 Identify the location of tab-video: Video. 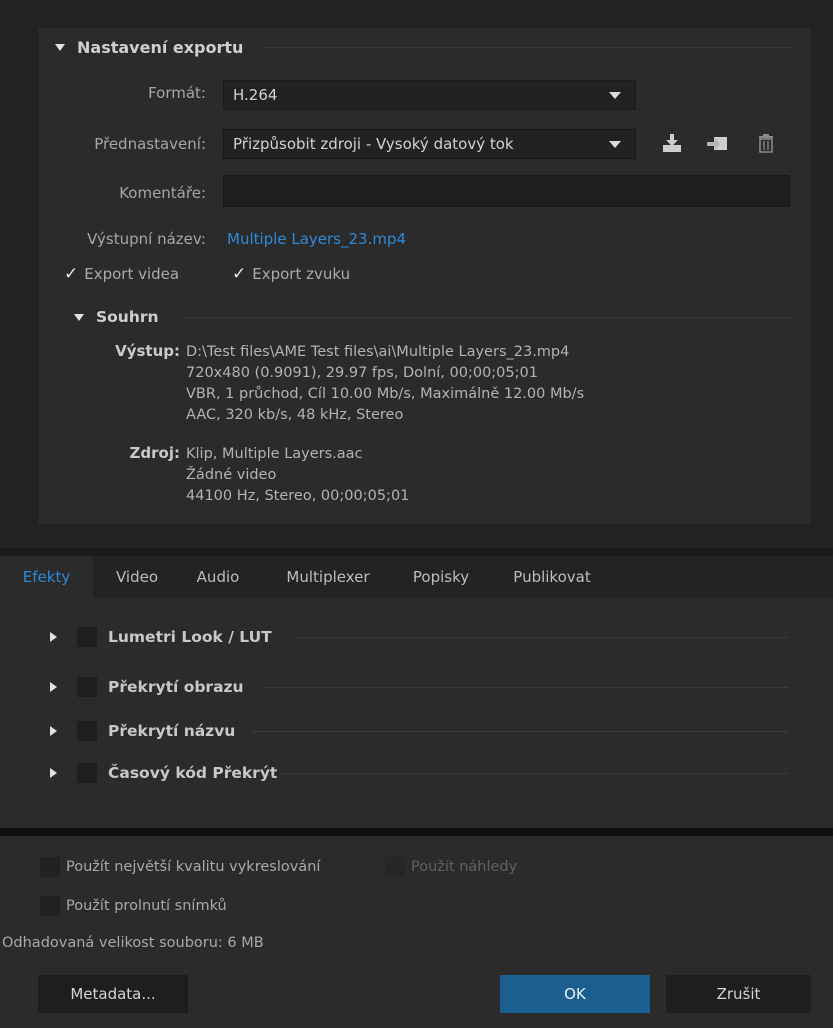
(137, 577).